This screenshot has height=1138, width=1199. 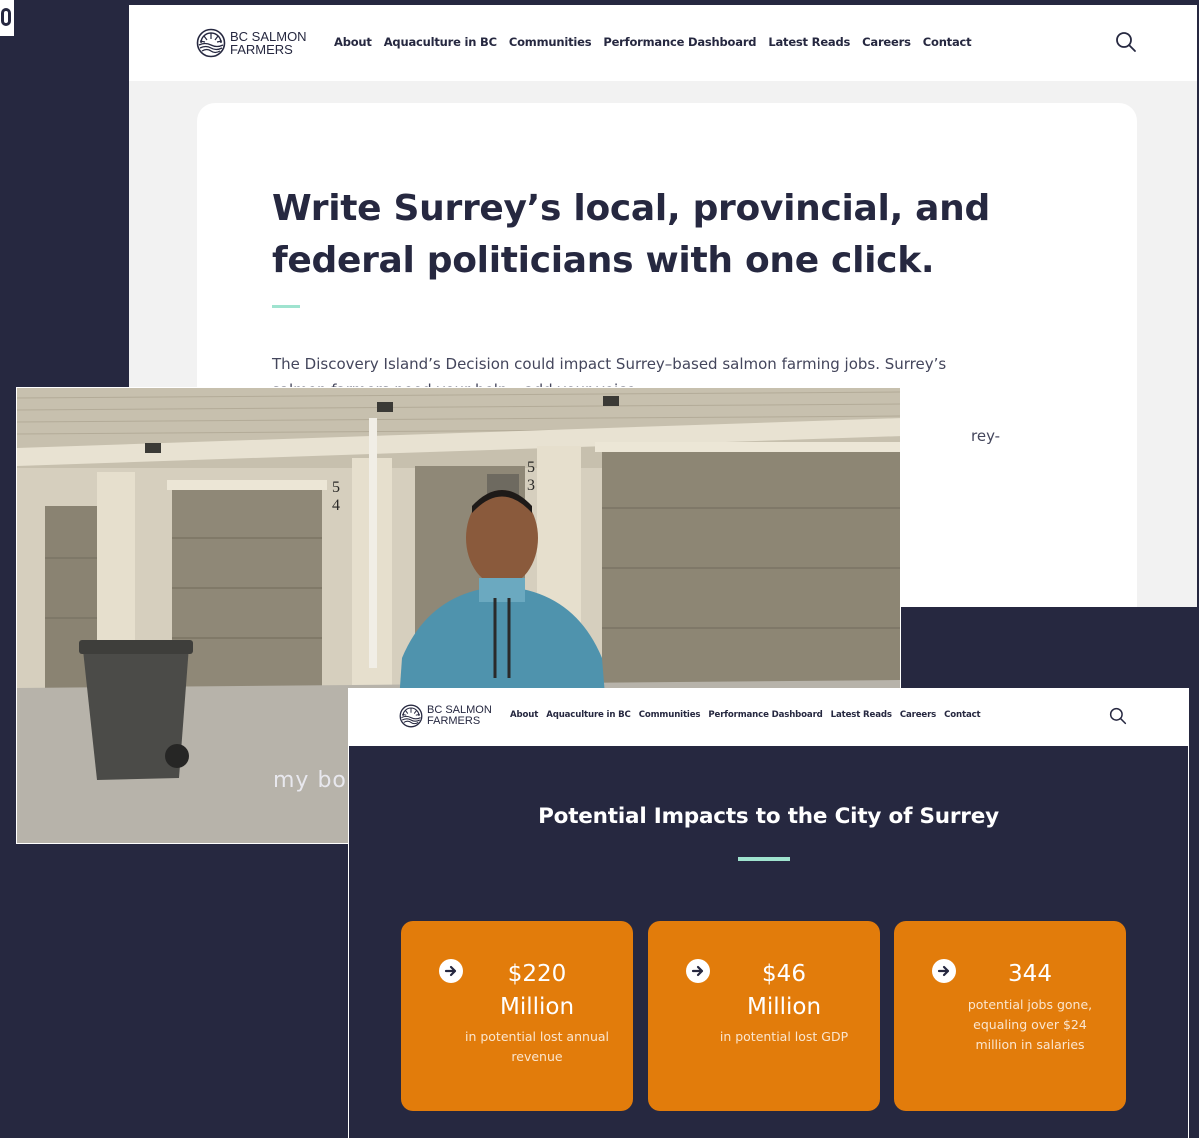 What do you see at coordinates (536, 1046) in the screenshot?
I see `stat-description: in potential lost annual revenue` at bounding box center [536, 1046].